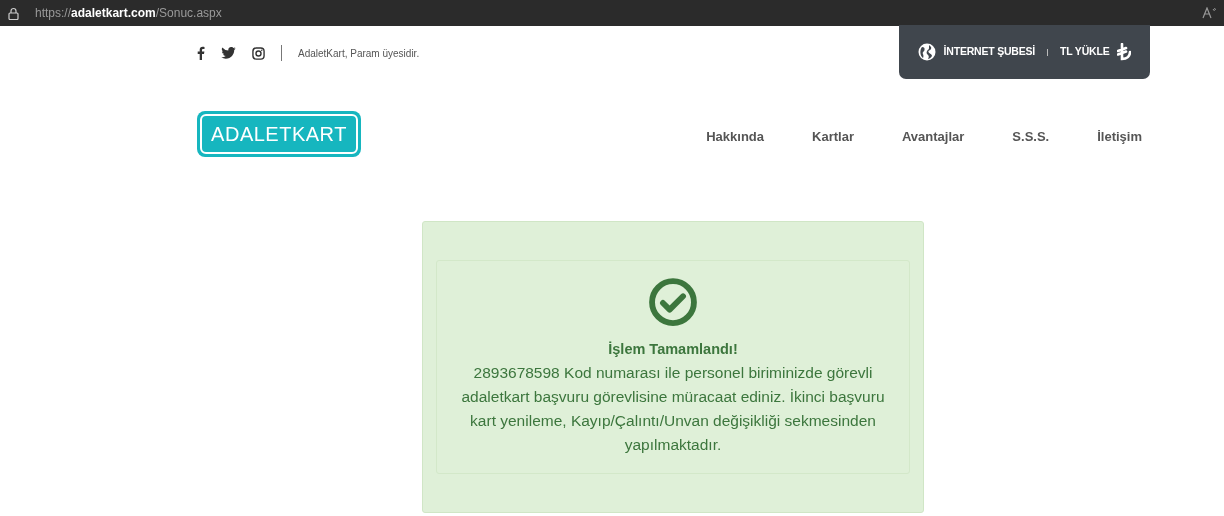 The height and width of the screenshot is (516, 1224). I want to click on lock-icon, so click(13, 13).